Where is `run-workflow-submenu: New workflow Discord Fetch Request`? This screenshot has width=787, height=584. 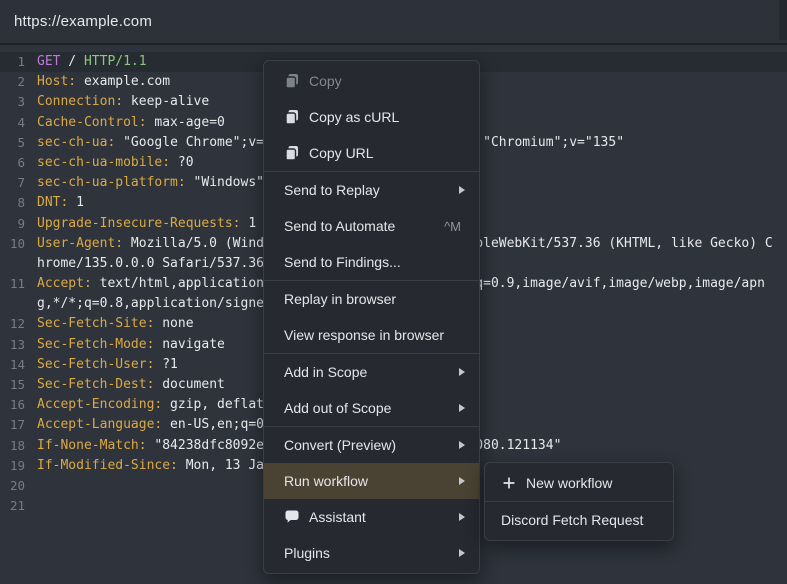
run-workflow-submenu: New workflow Discord Fetch Request is located at coordinates (579, 501).